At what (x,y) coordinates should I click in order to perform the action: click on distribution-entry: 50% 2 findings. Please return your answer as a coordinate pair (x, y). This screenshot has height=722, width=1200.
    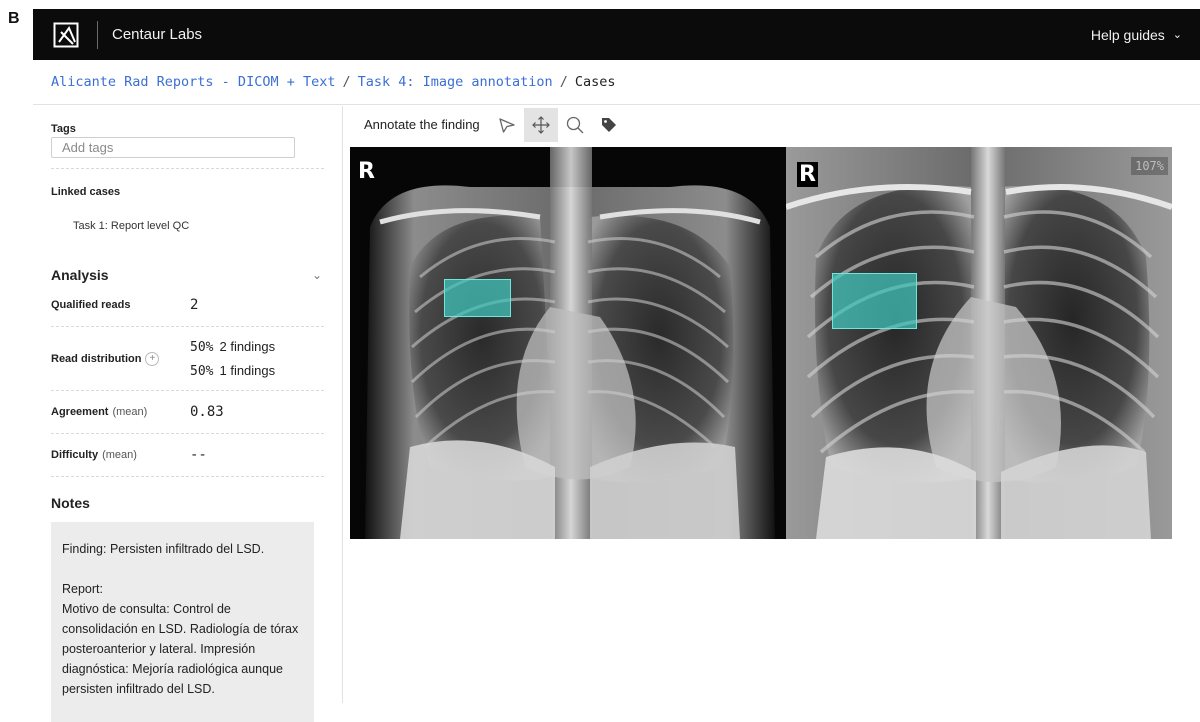
    Looking at the image, I should click on (232, 347).